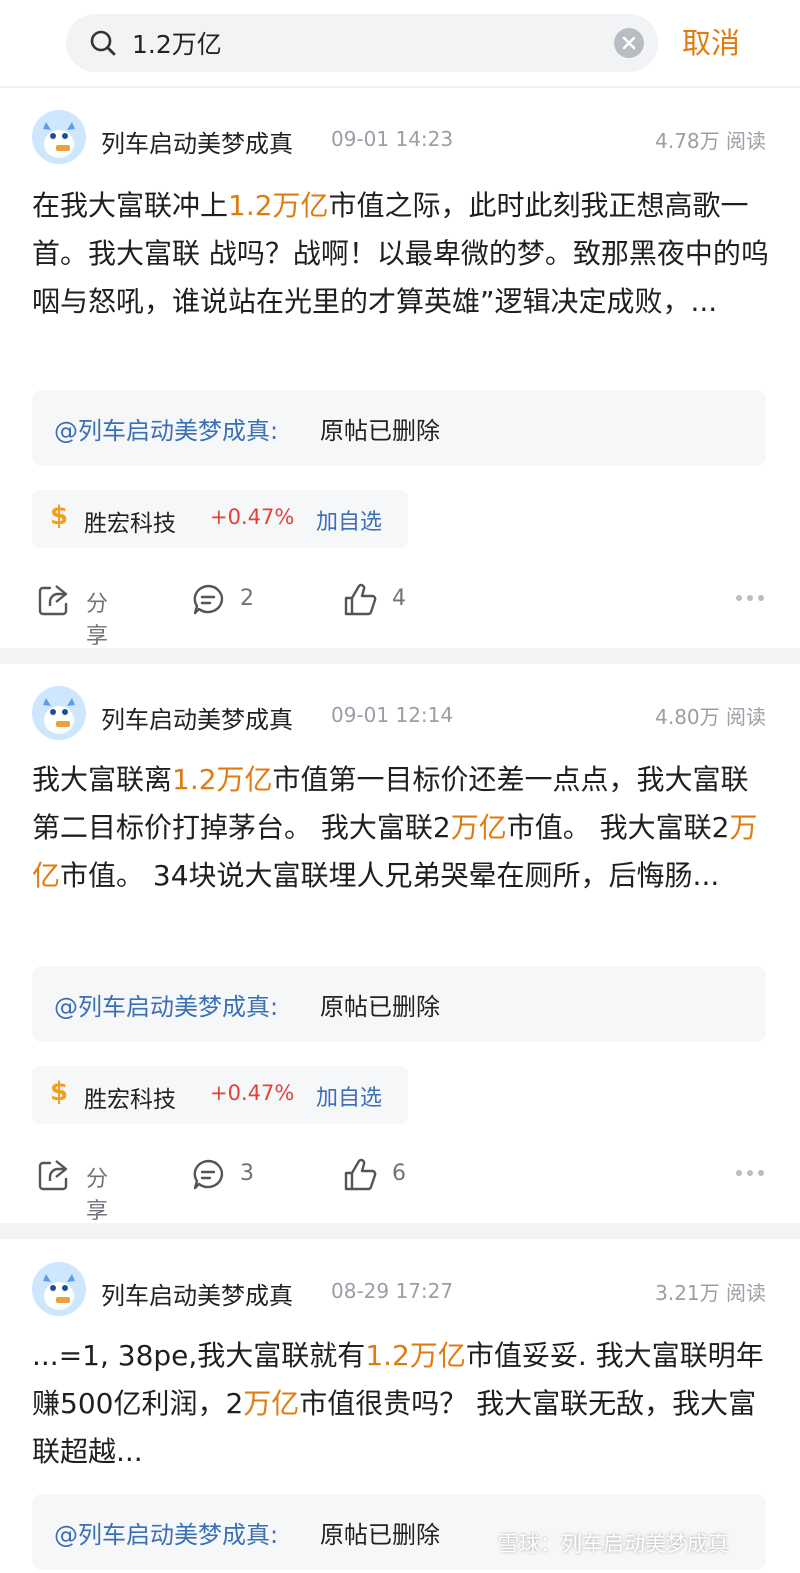  Describe the element at coordinates (618, 827) in the screenshot. I see `text-segment: 市值。 我大富联2` at that location.